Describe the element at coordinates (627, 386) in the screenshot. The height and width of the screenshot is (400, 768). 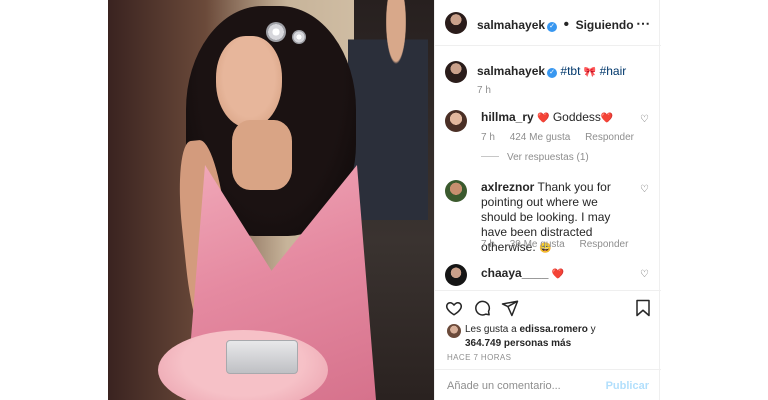
I see `publish-button: Publicar` at that location.